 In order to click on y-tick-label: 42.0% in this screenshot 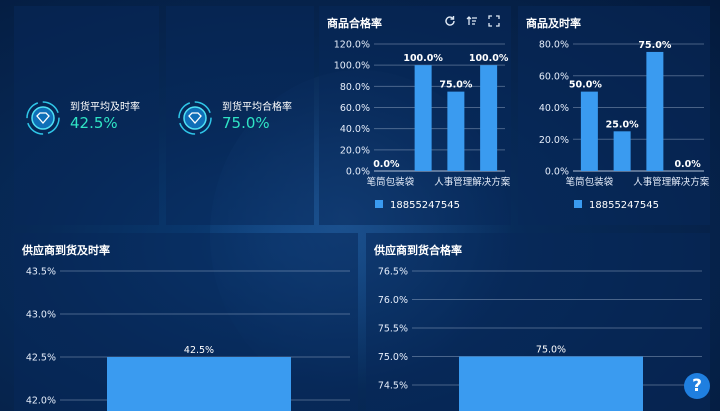, I will do `click(41, 401)`.